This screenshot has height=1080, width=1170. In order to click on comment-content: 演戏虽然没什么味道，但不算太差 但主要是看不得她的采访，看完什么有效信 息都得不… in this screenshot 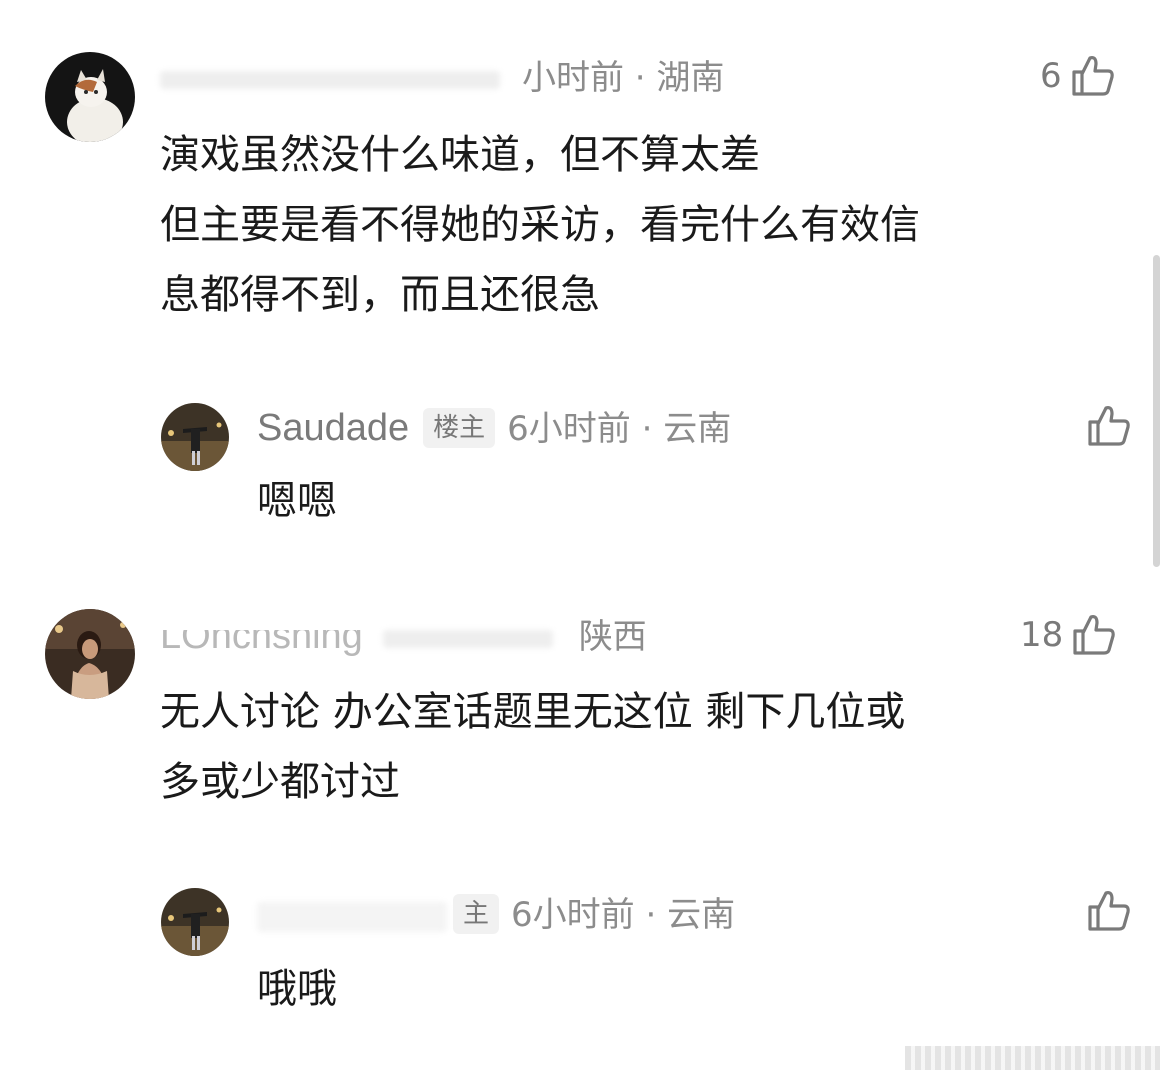, I will do `click(540, 225)`.